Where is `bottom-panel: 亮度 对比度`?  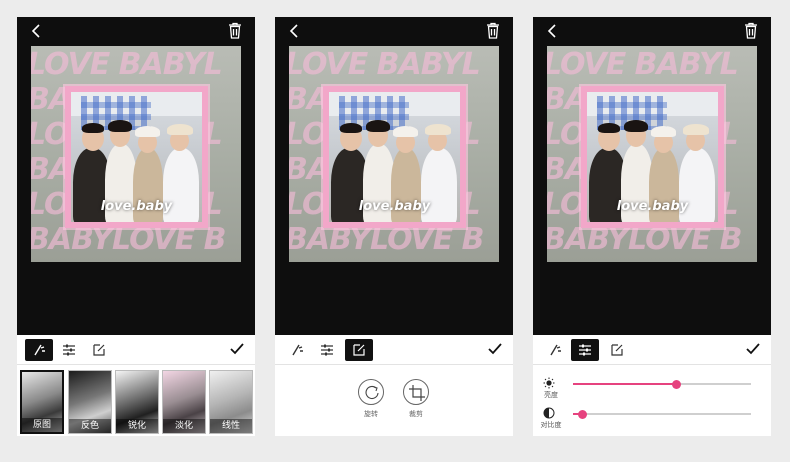 bottom-panel: 亮度 对比度 is located at coordinates (652, 385).